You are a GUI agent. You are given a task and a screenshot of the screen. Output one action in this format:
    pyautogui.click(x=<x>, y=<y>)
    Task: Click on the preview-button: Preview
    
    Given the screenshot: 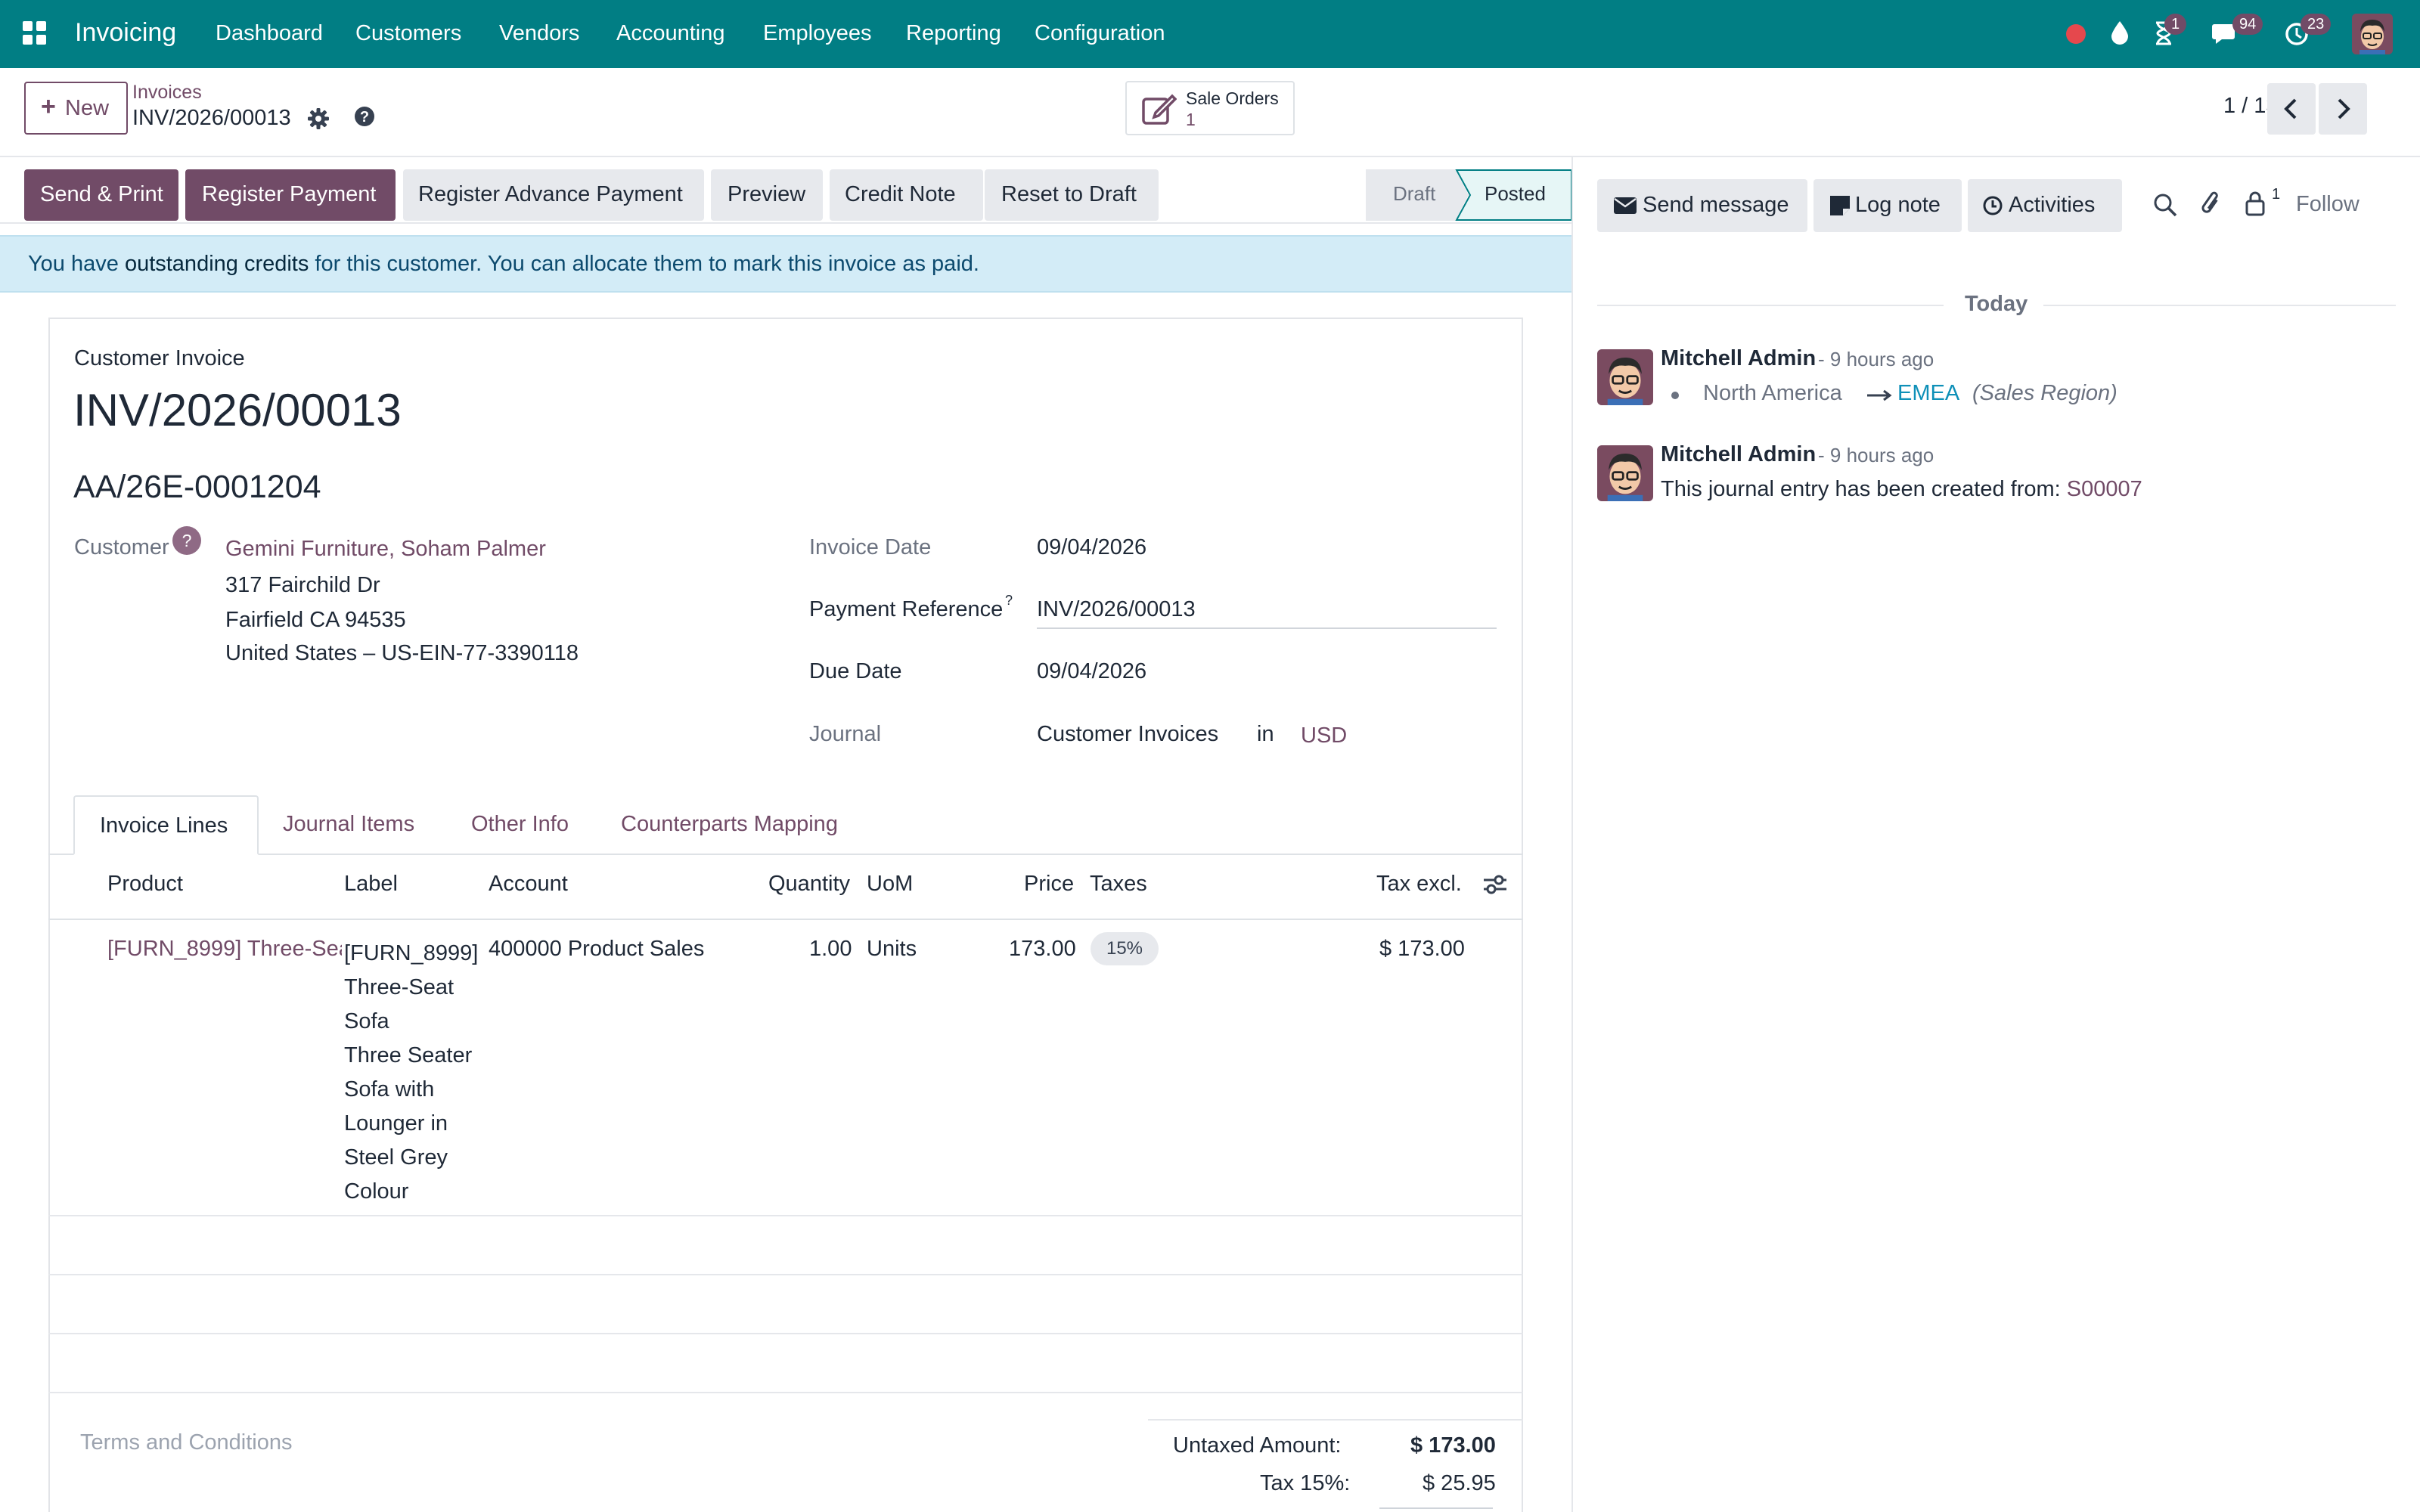 What is the action you would take?
    pyautogui.click(x=767, y=195)
    